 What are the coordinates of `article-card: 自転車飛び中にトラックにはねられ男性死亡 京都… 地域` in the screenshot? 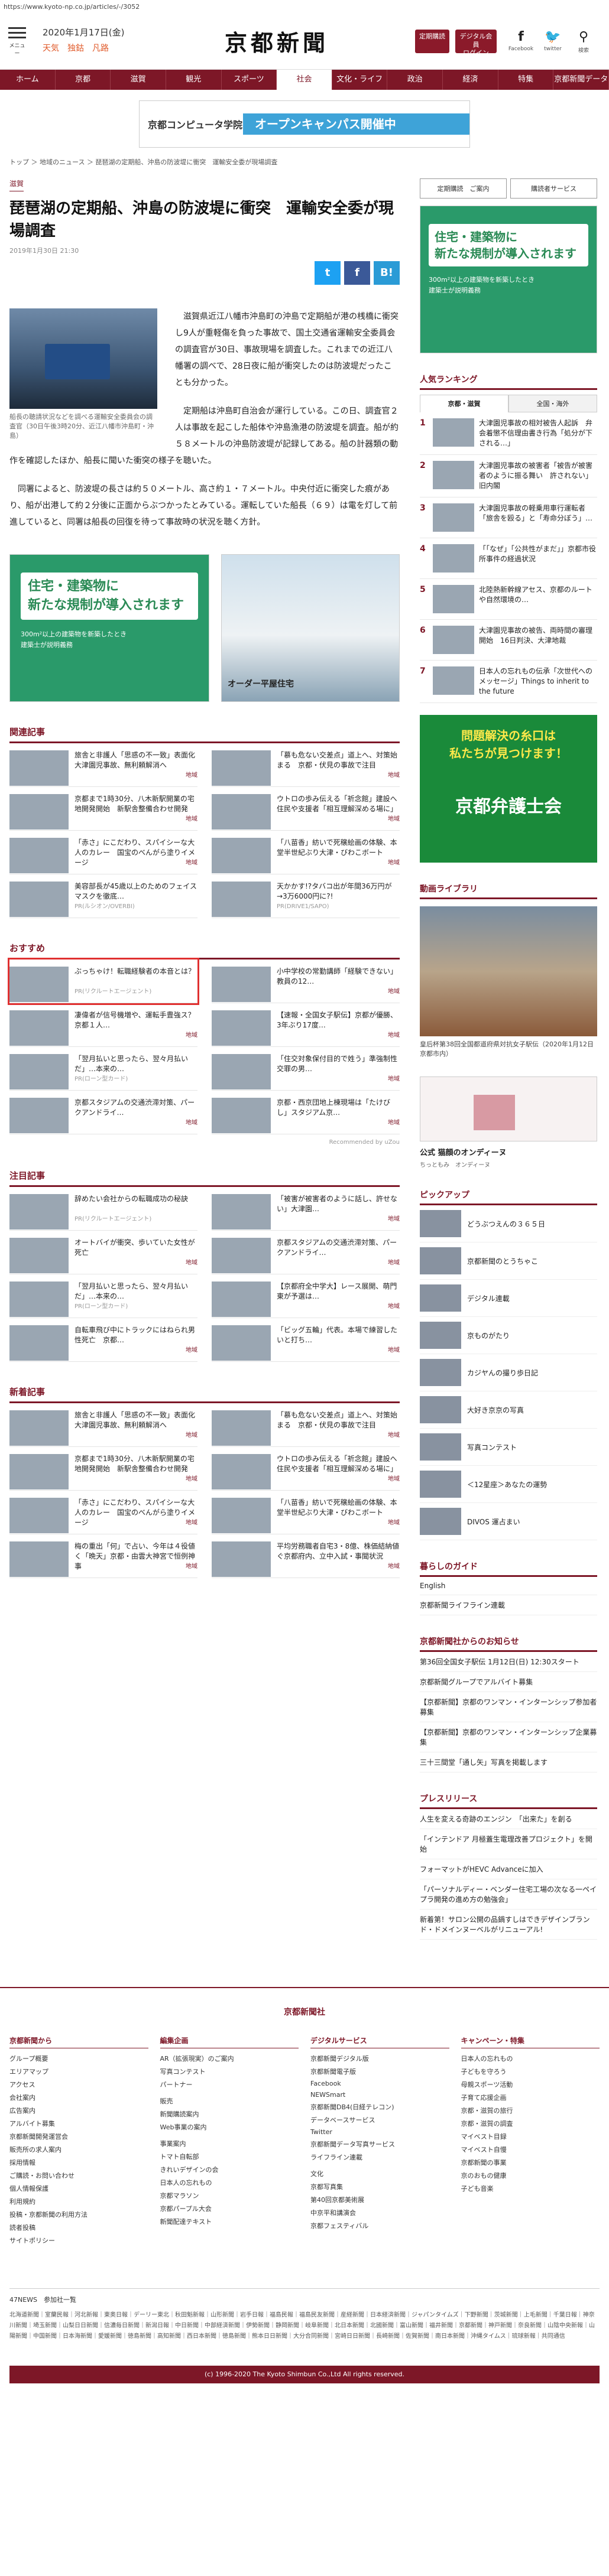 It's located at (103, 1340).